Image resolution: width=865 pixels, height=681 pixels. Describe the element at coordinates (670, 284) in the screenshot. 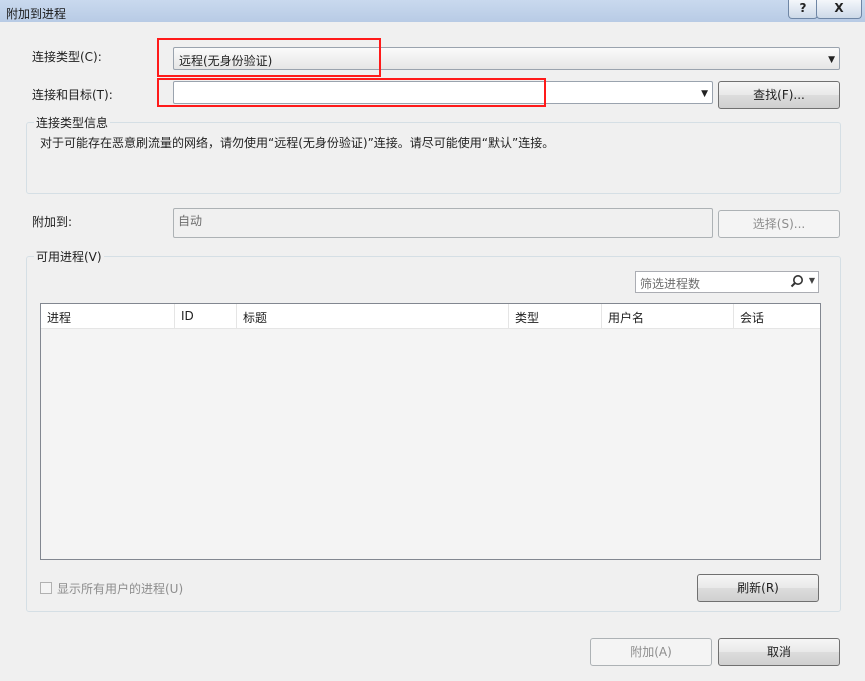

I see `filter-placeholder: 筛选进程数` at that location.